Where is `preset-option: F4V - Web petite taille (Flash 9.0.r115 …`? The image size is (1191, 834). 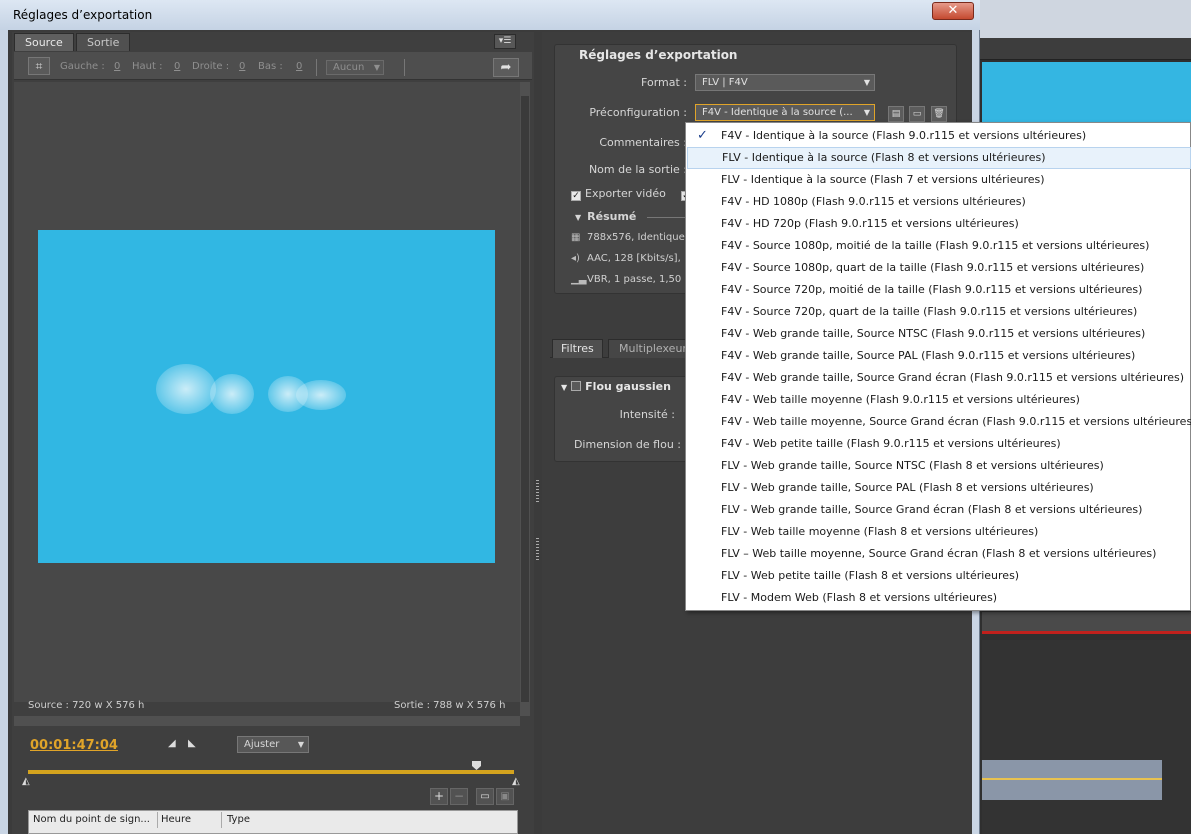 preset-option: F4V - Web petite taille (Flash 9.0.r115 … is located at coordinates (939, 444).